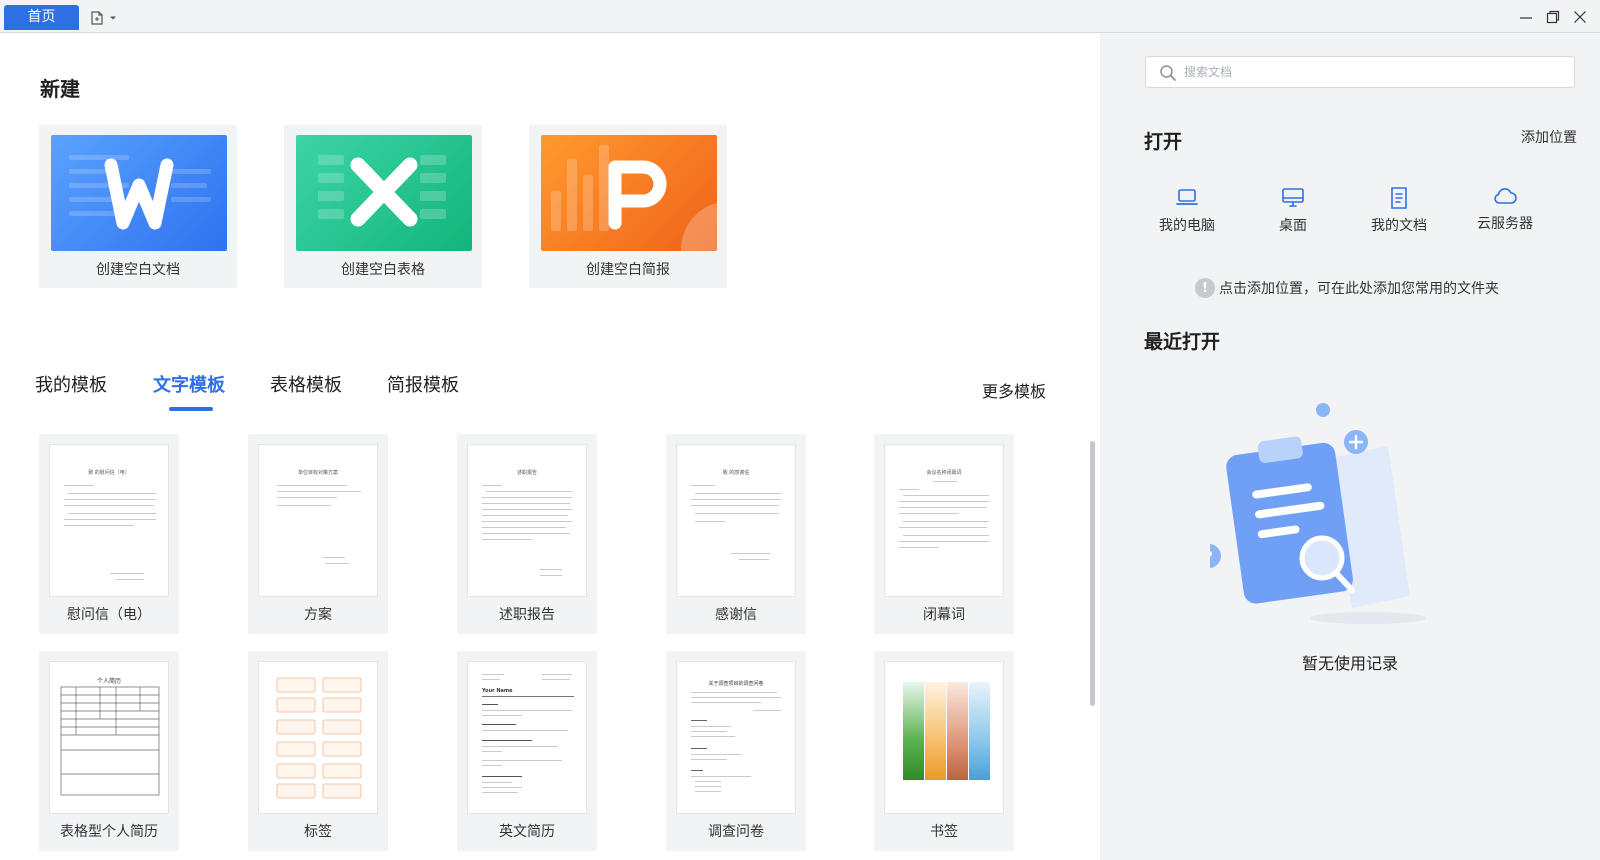  What do you see at coordinates (1092, 573) in the screenshot?
I see `template-scrollbar` at bounding box center [1092, 573].